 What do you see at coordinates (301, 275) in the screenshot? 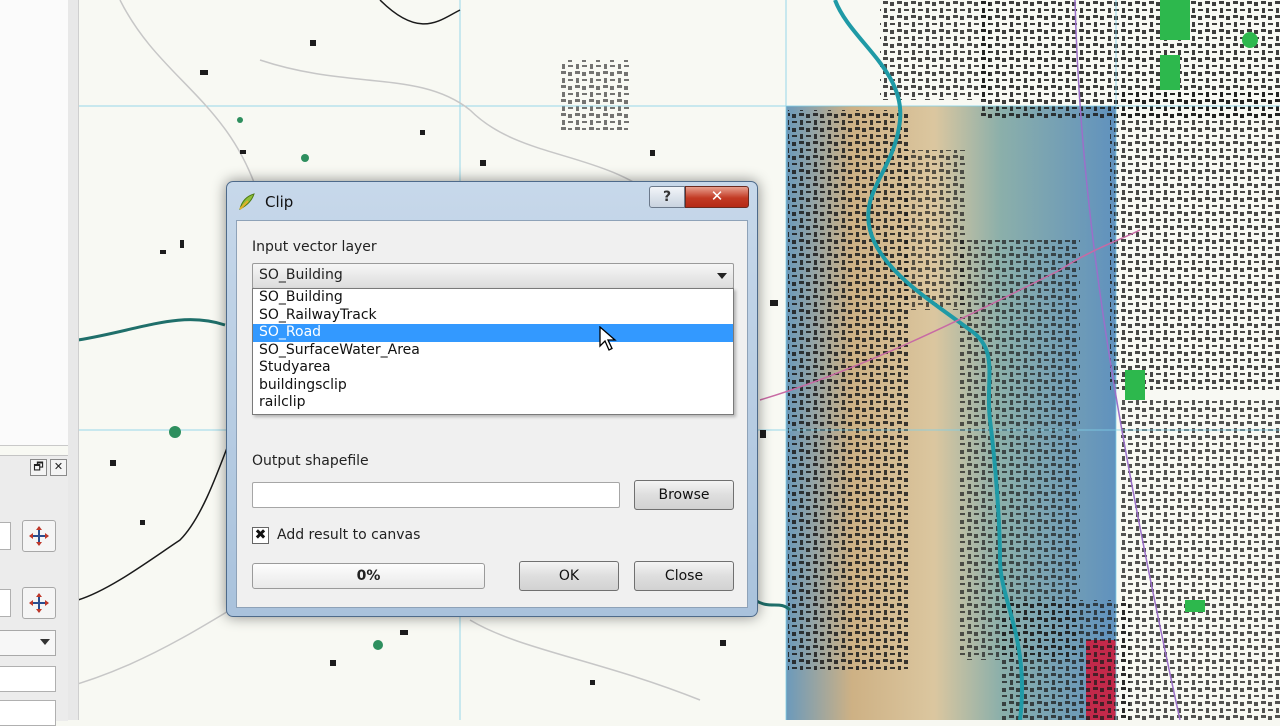
I see `input-layer-value: SO_Building` at bounding box center [301, 275].